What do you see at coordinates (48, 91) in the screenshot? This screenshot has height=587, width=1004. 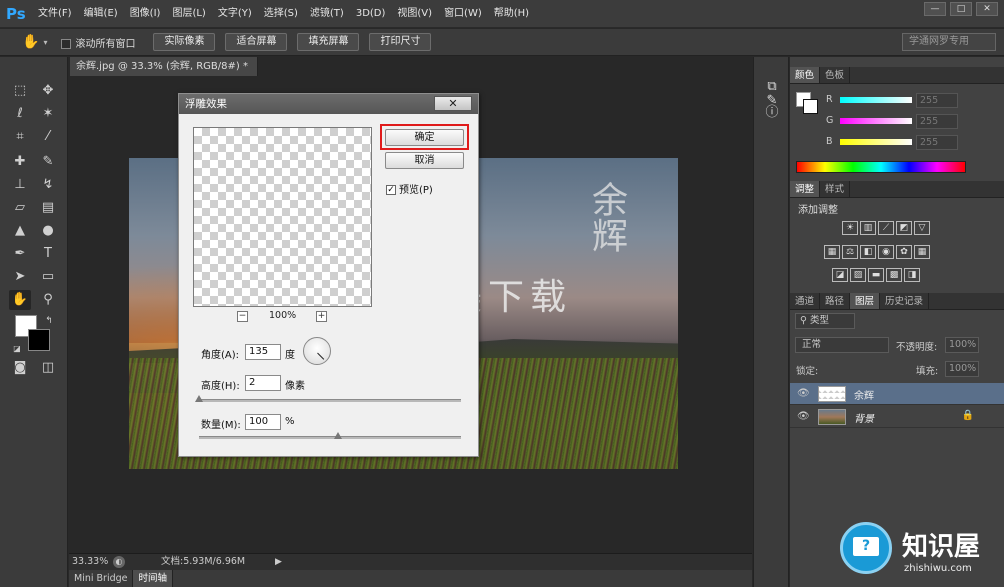 I see `move-tool-icon: ✥` at bounding box center [48, 91].